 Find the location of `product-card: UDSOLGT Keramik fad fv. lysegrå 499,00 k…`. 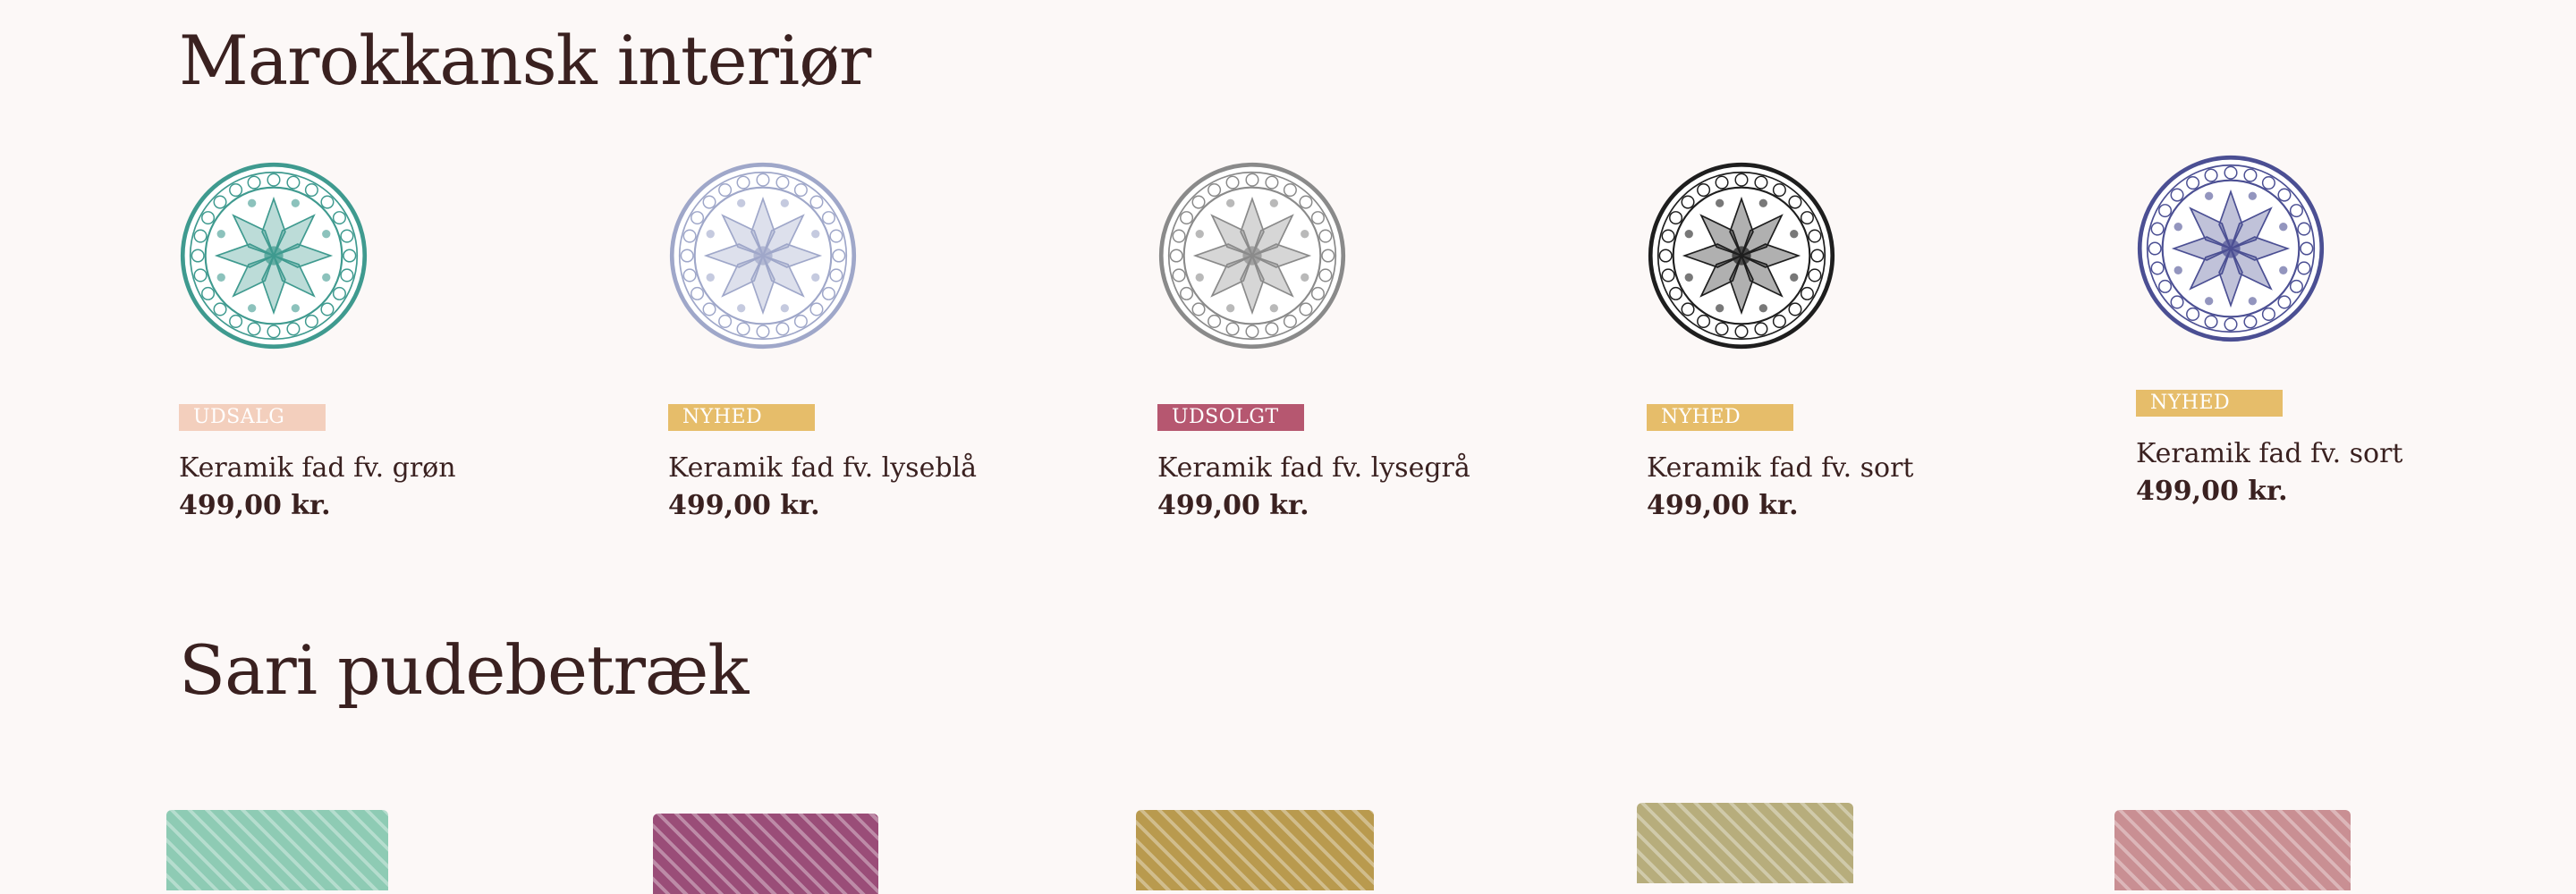

product-card: UDSOLGT Keramik fad fv. lysegrå 499,00 k… is located at coordinates (1354, 348).